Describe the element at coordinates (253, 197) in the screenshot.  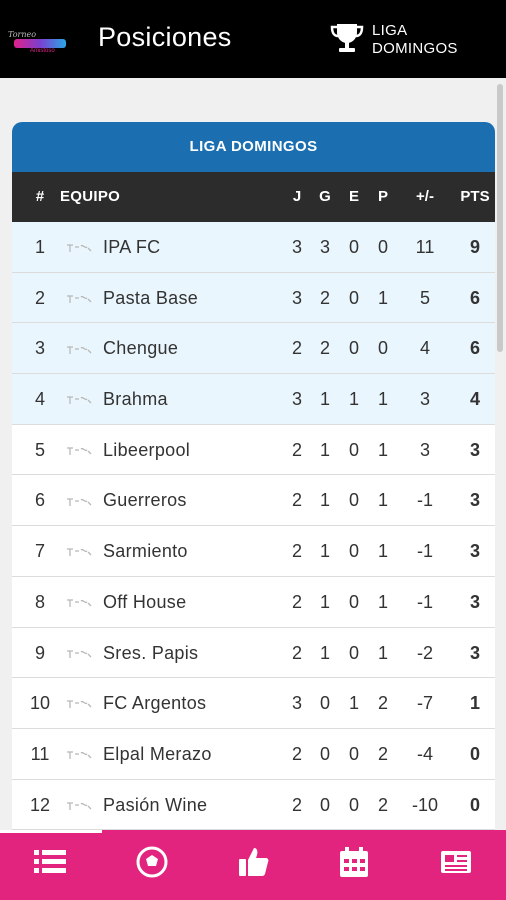
I see `table-header: # EQUIPO J G E P +/- PTS` at that location.